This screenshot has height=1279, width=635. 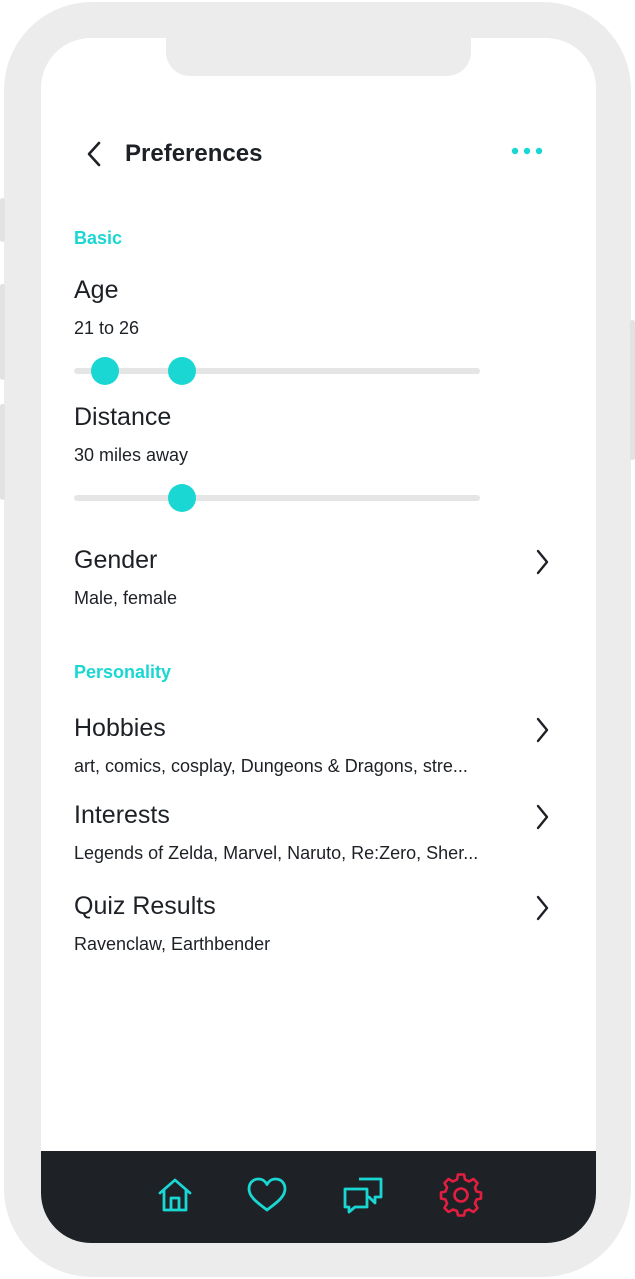 I want to click on gear-icon, so click(x=461, y=1195).